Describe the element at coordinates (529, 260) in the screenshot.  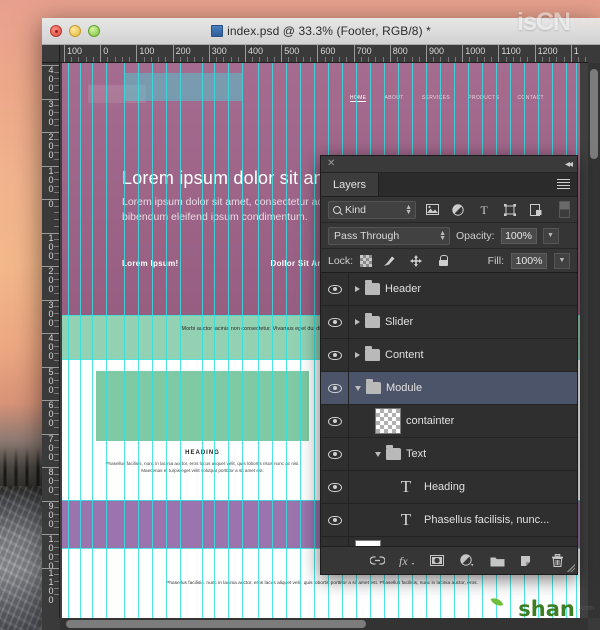
I see `fill-value: 100%` at that location.